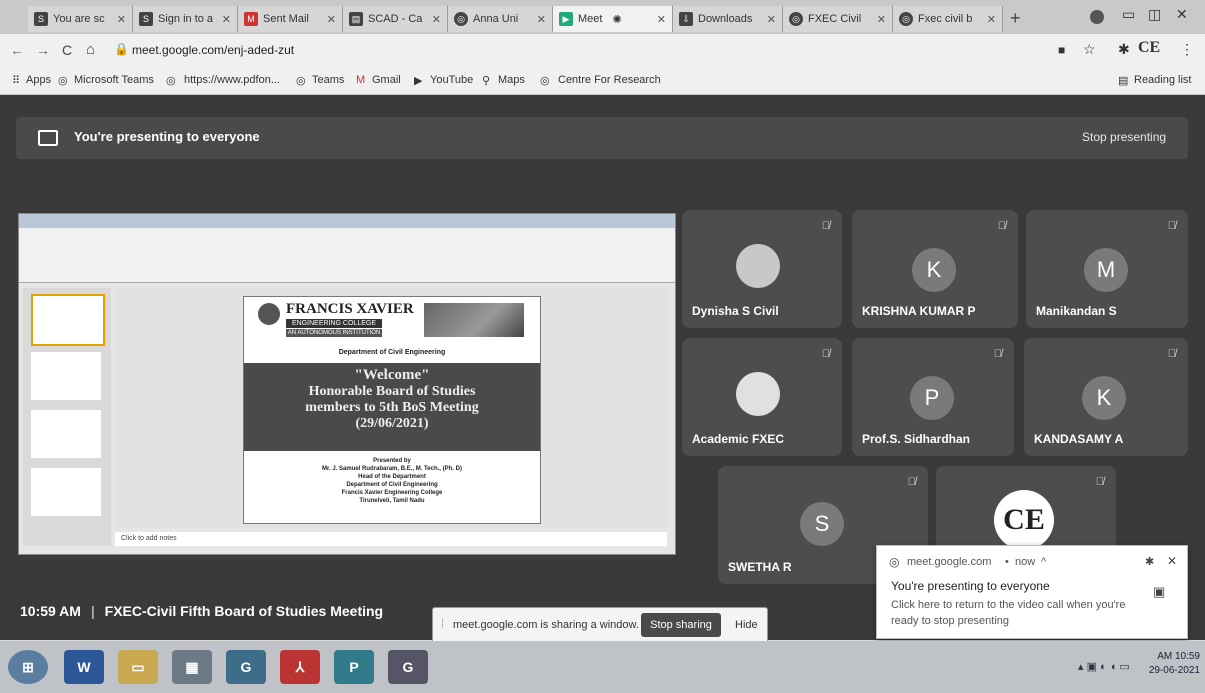 Image resolution: width=1205 pixels, height=693 pixels. What do you see at coordinates (838, 19) in the screenshot?
I see `browser-tab: ◎ FXEC Civil ✕` at bounding box center [838, 19].